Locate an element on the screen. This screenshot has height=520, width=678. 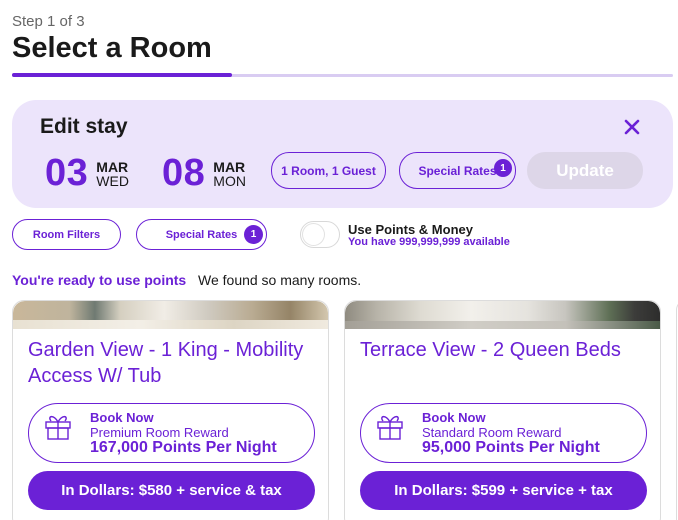
check-in-day: 03 is located at coordinates (67, 173).